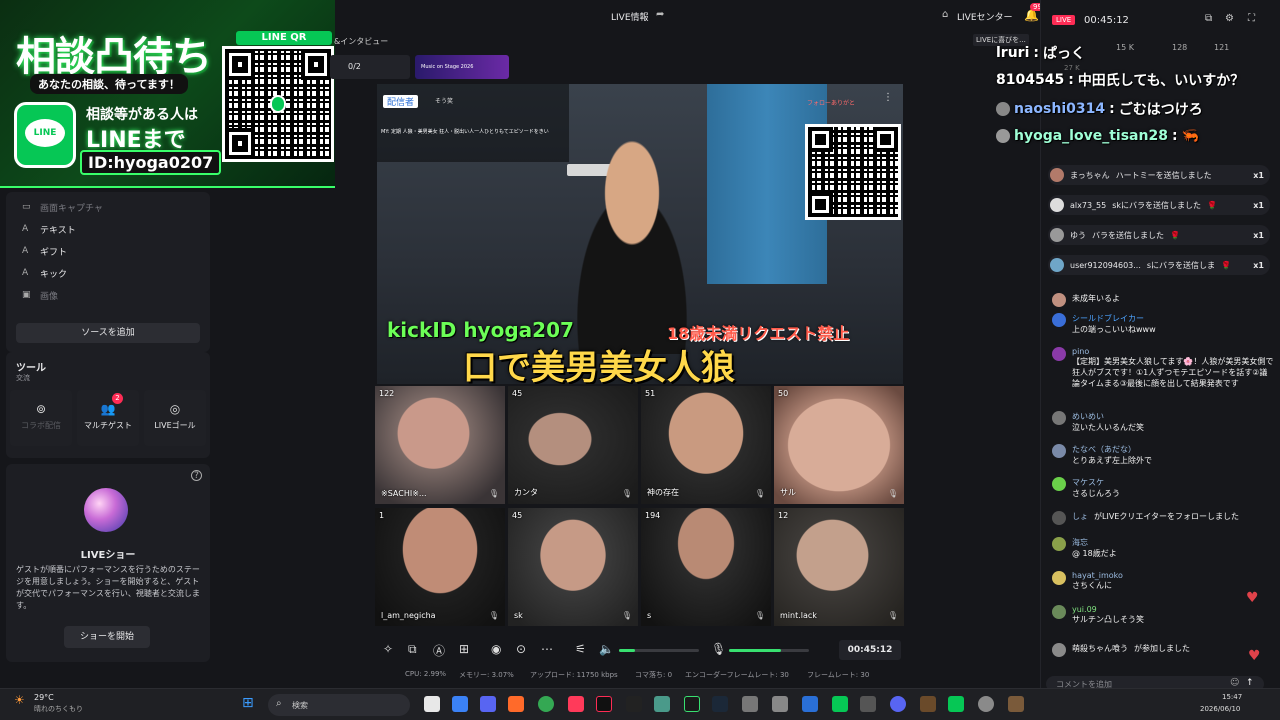  Describe the element at coordinates (248, 703) in the screenshot. I see `windows-start-icon: ⊞` at that location.